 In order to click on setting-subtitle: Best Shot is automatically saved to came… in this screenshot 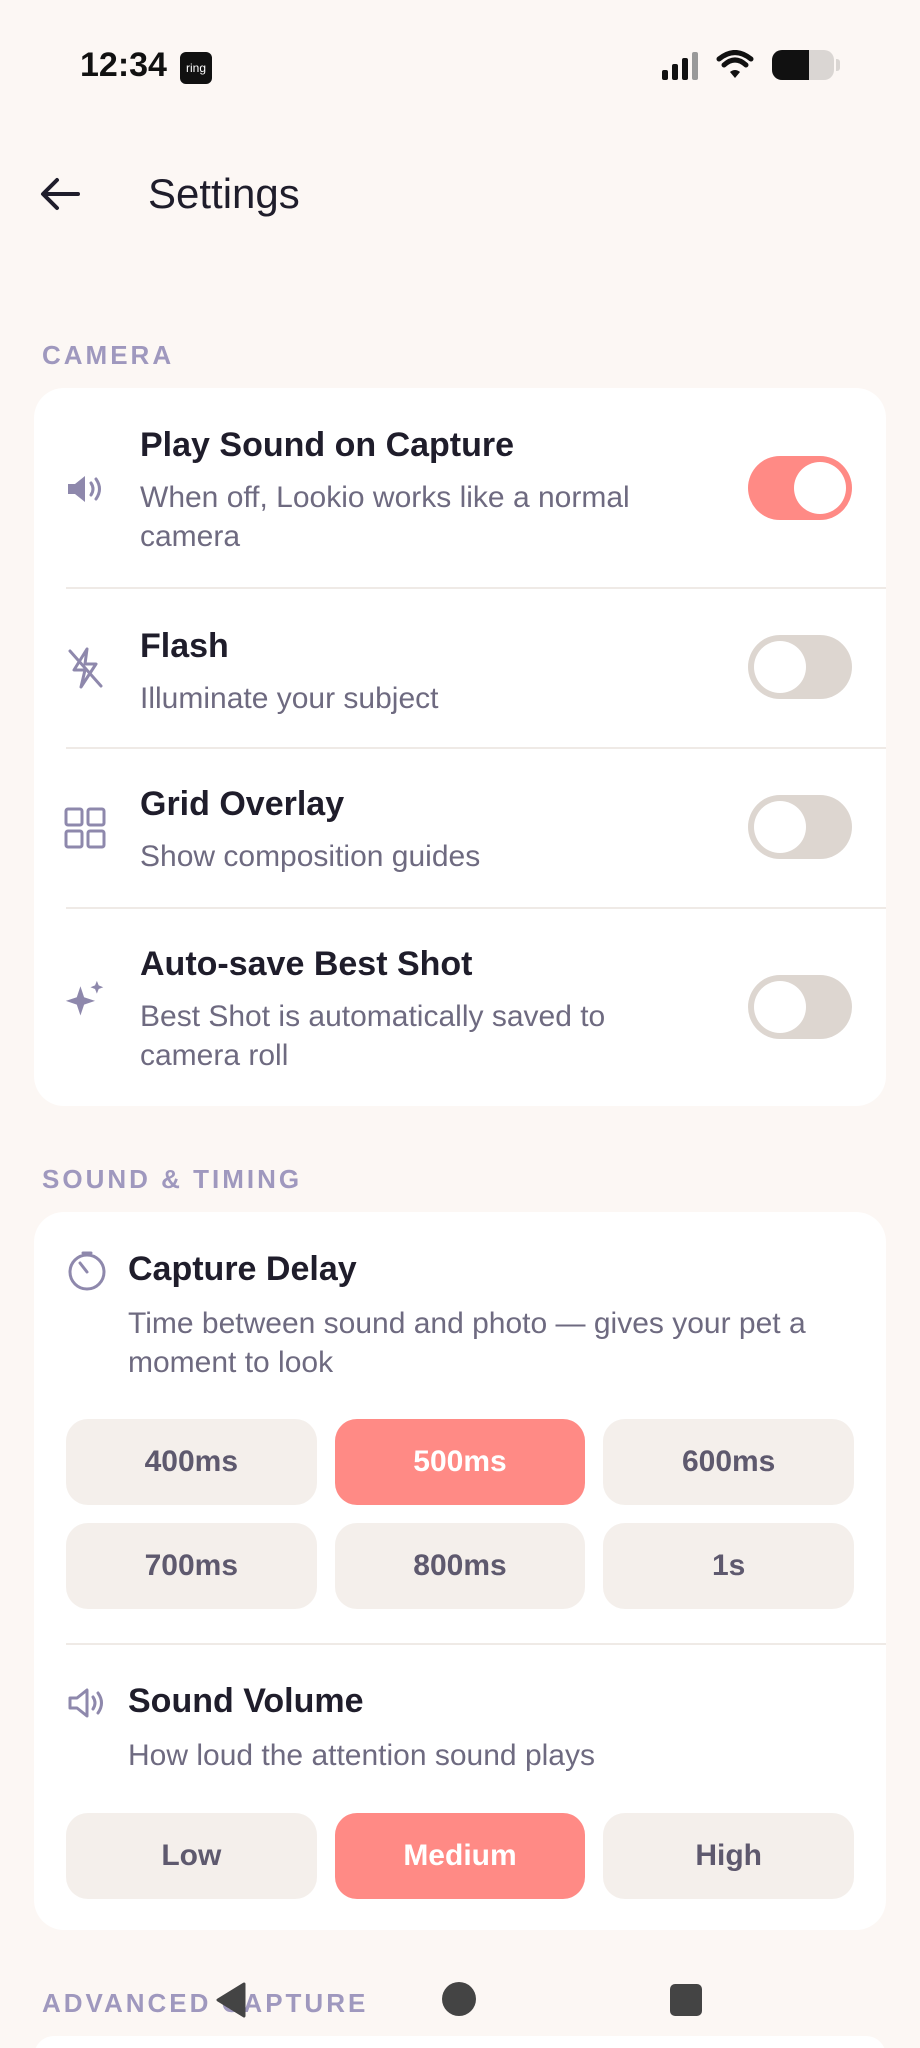, I will do `click(373, 1036)`.